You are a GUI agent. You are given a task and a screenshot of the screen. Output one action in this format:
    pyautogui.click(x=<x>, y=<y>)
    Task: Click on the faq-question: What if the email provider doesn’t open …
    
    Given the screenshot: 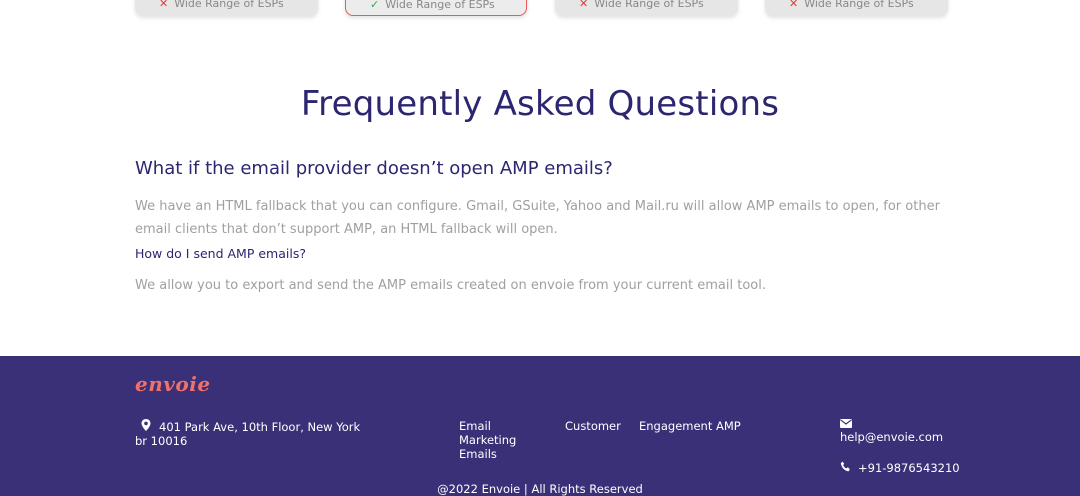 What is the action you would take?
    pyautogui.click(x=374, y=168)
    